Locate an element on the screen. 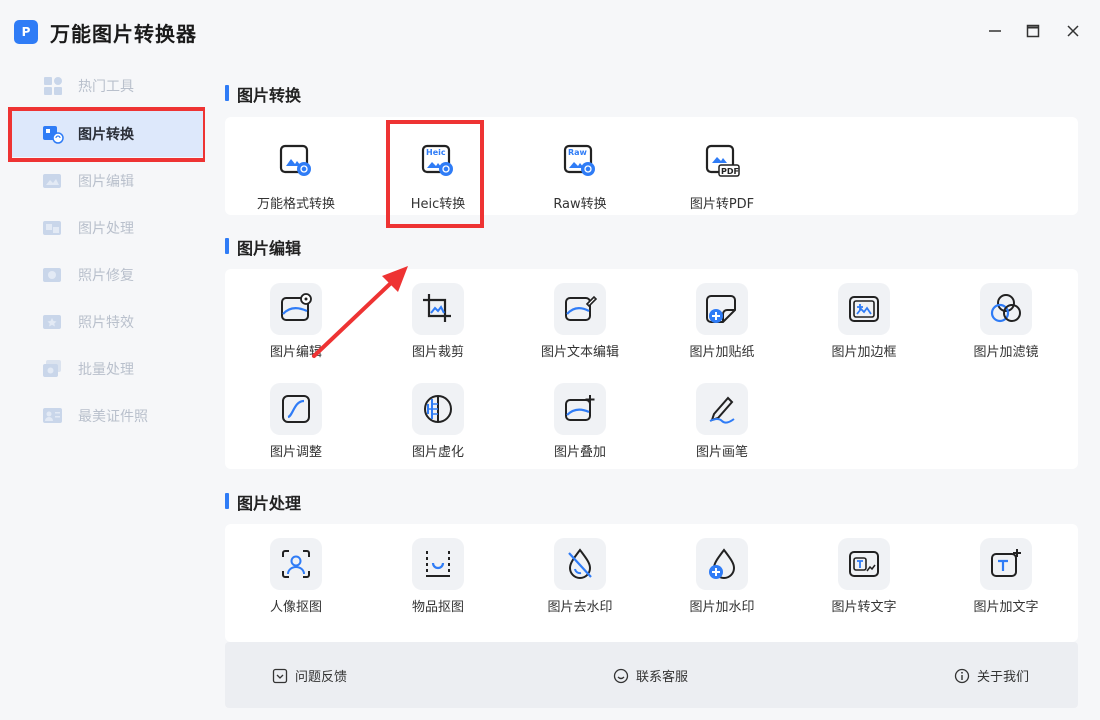 Image resolution: width=1100 pixels, height=720 pixels. tool-label: 图片加边框 is located at coordinates (864, 352).